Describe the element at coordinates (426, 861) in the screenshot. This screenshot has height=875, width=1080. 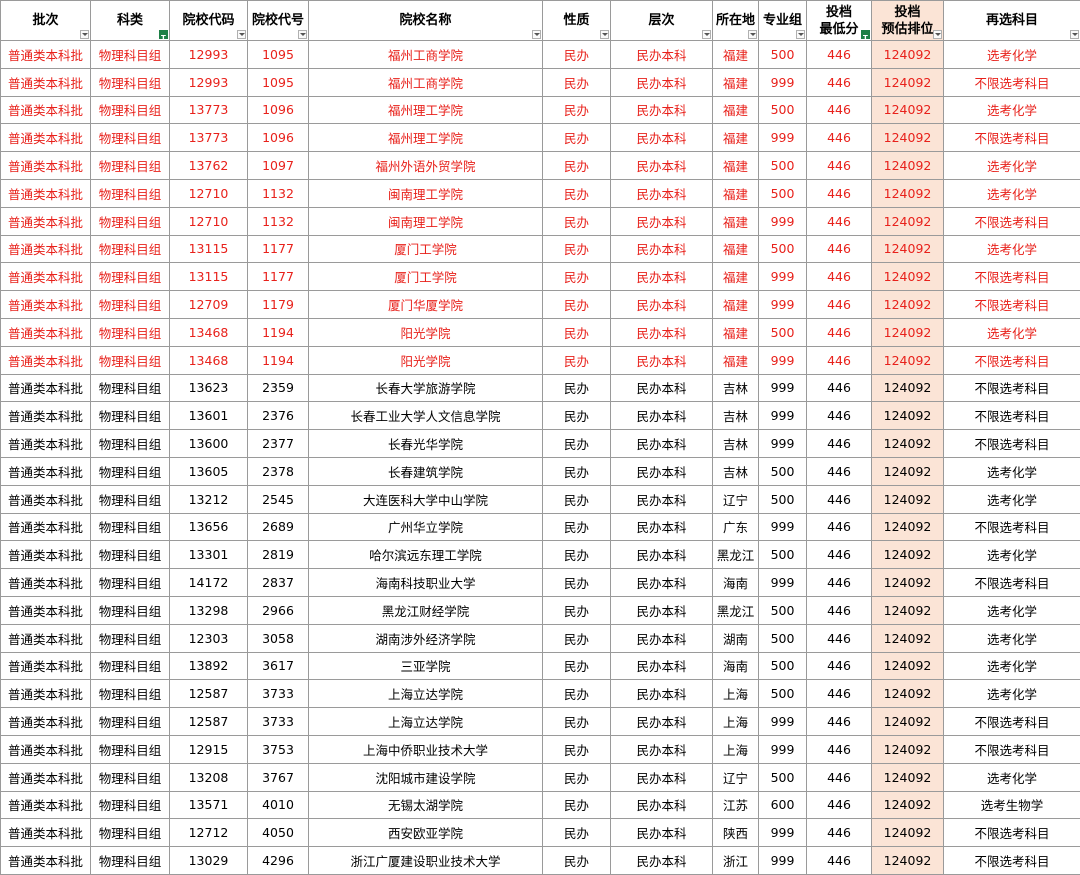
I see `cell-school-name: 浙江广厦建设职业技术大学` at that location.